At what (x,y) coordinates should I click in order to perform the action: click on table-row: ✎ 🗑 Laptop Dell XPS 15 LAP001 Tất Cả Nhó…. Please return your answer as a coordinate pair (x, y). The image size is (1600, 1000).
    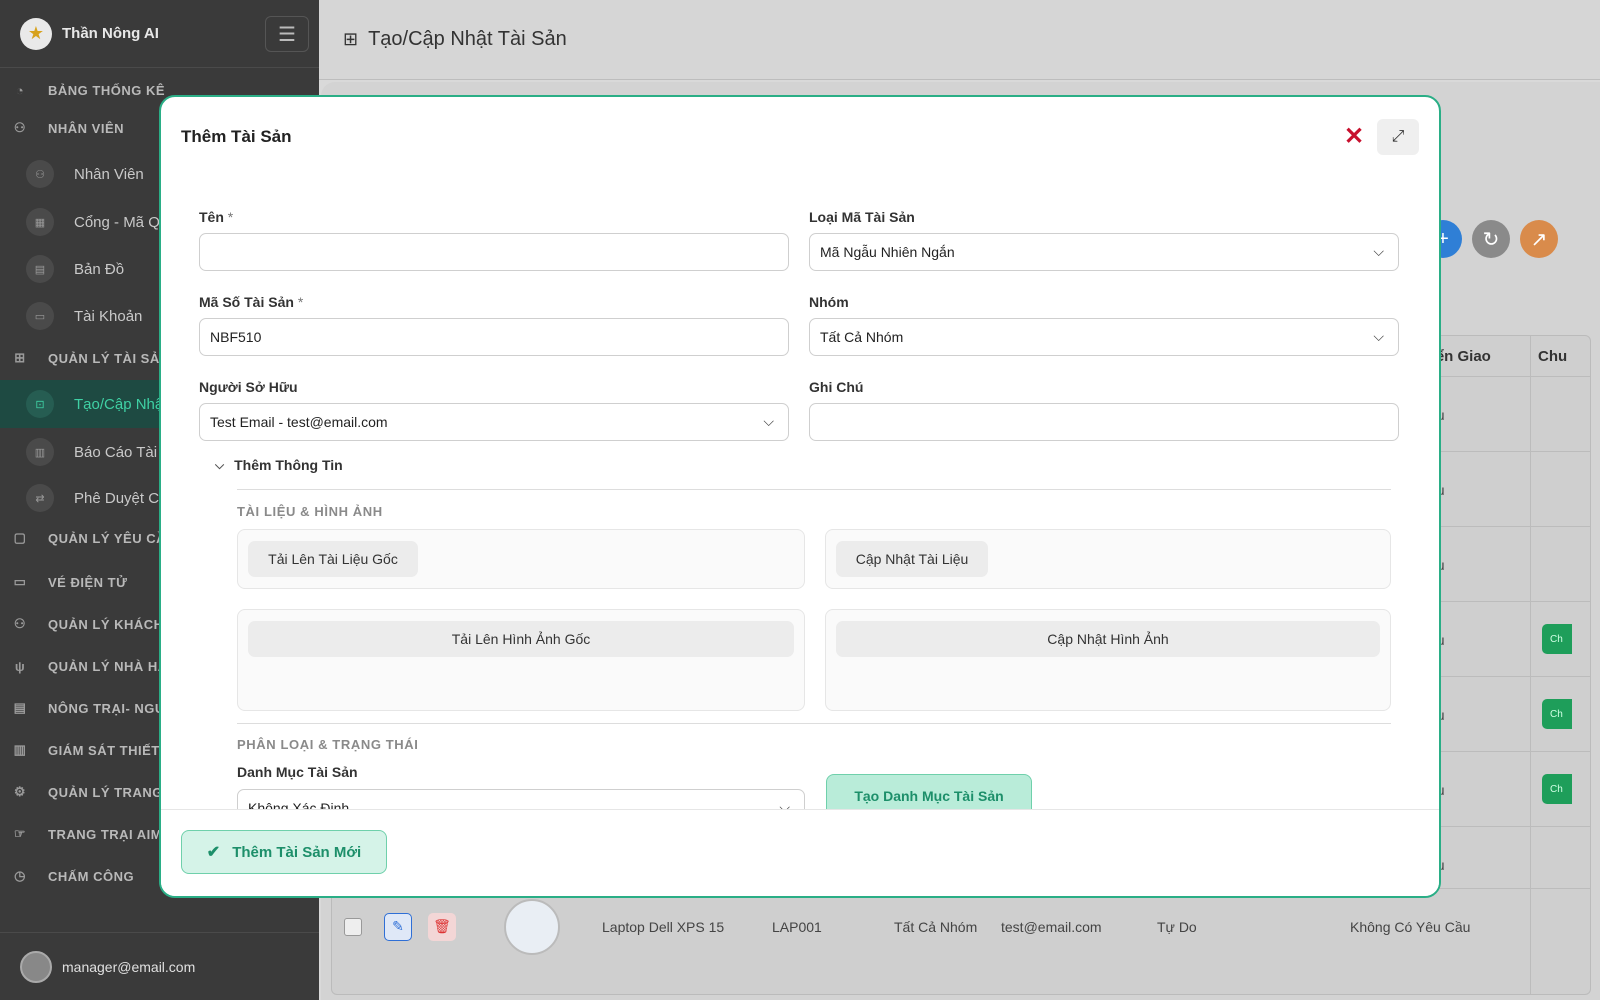
    Looking at the image, I should click on (961, 926).